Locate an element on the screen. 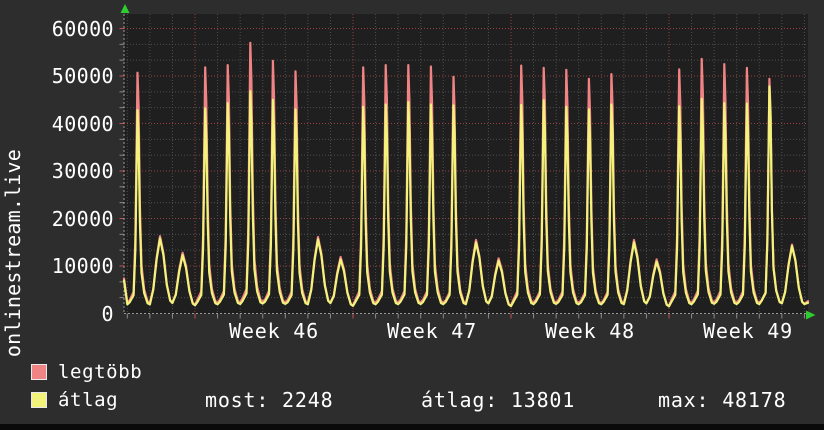  x-axis-label: Week 48 is located at coordinates (590, 331).